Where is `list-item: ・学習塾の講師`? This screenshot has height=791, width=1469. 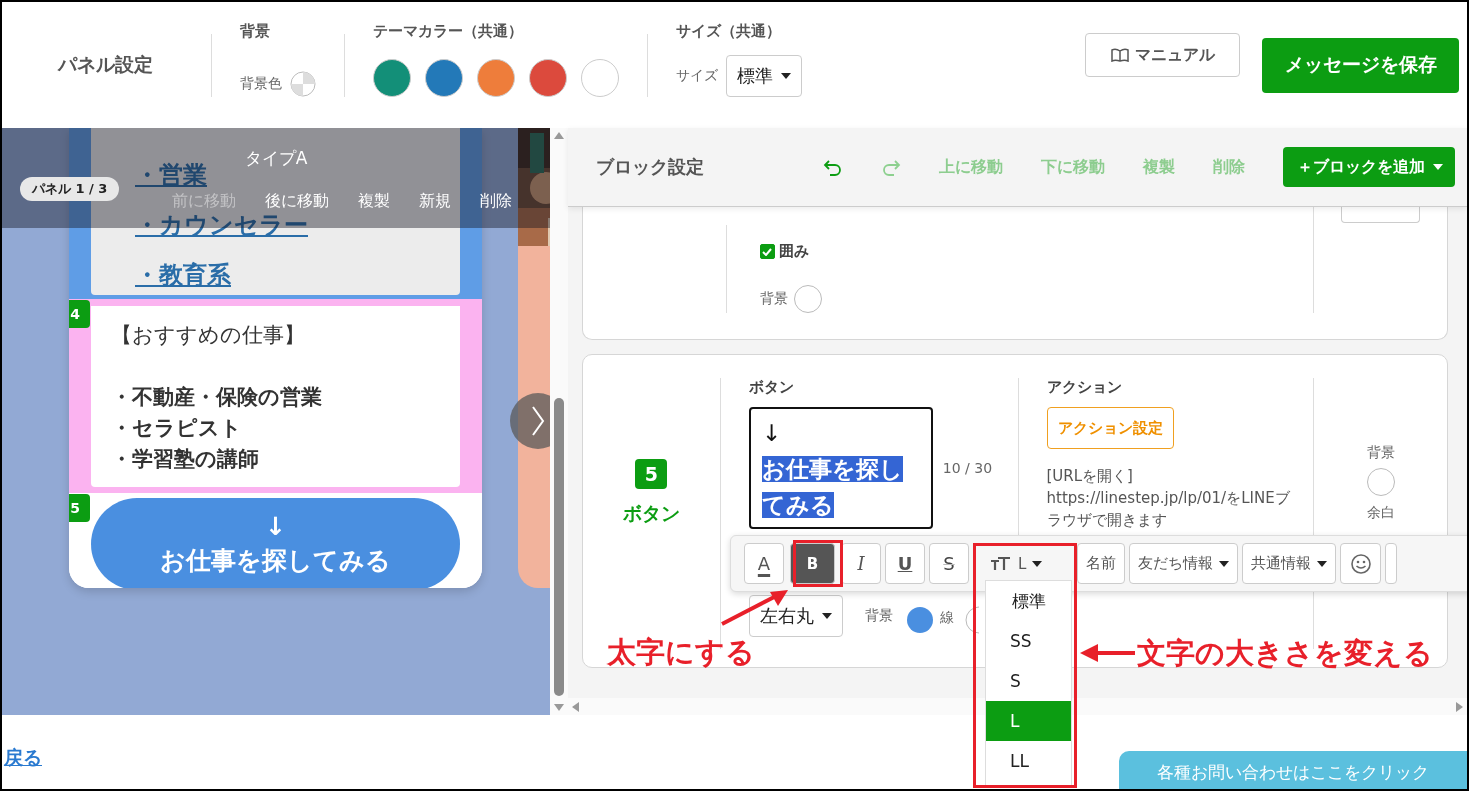 list-item: ・学習塾の講師 is located at coordinates (185, 459).